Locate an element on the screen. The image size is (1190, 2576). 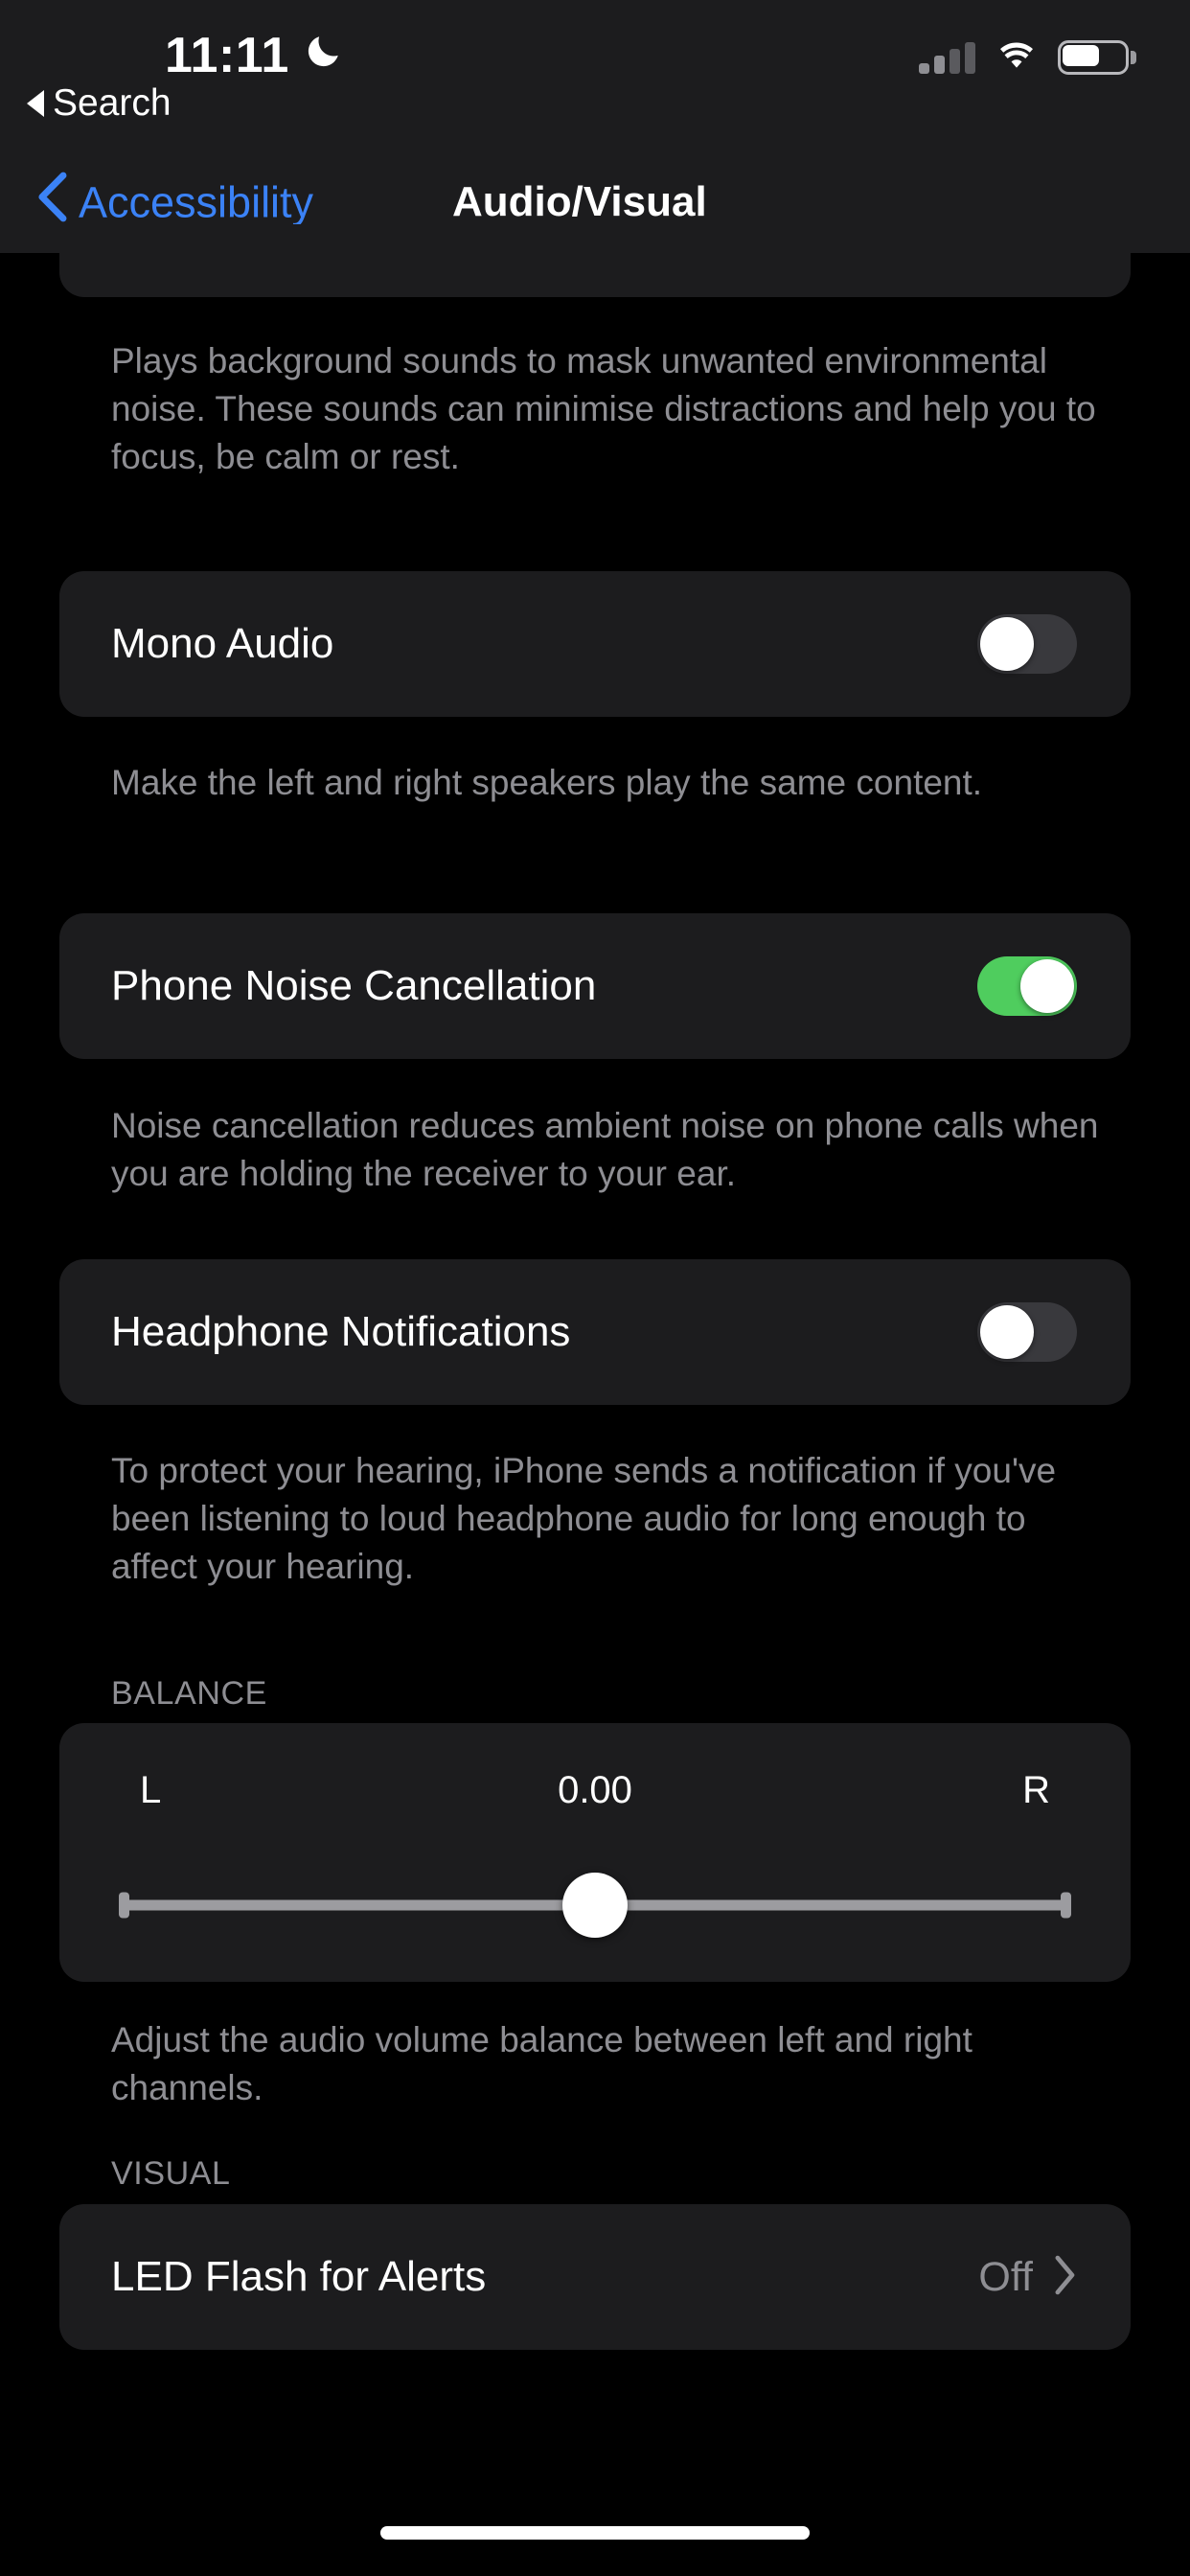
wifi-icon is located at coordinates (1017, 57).